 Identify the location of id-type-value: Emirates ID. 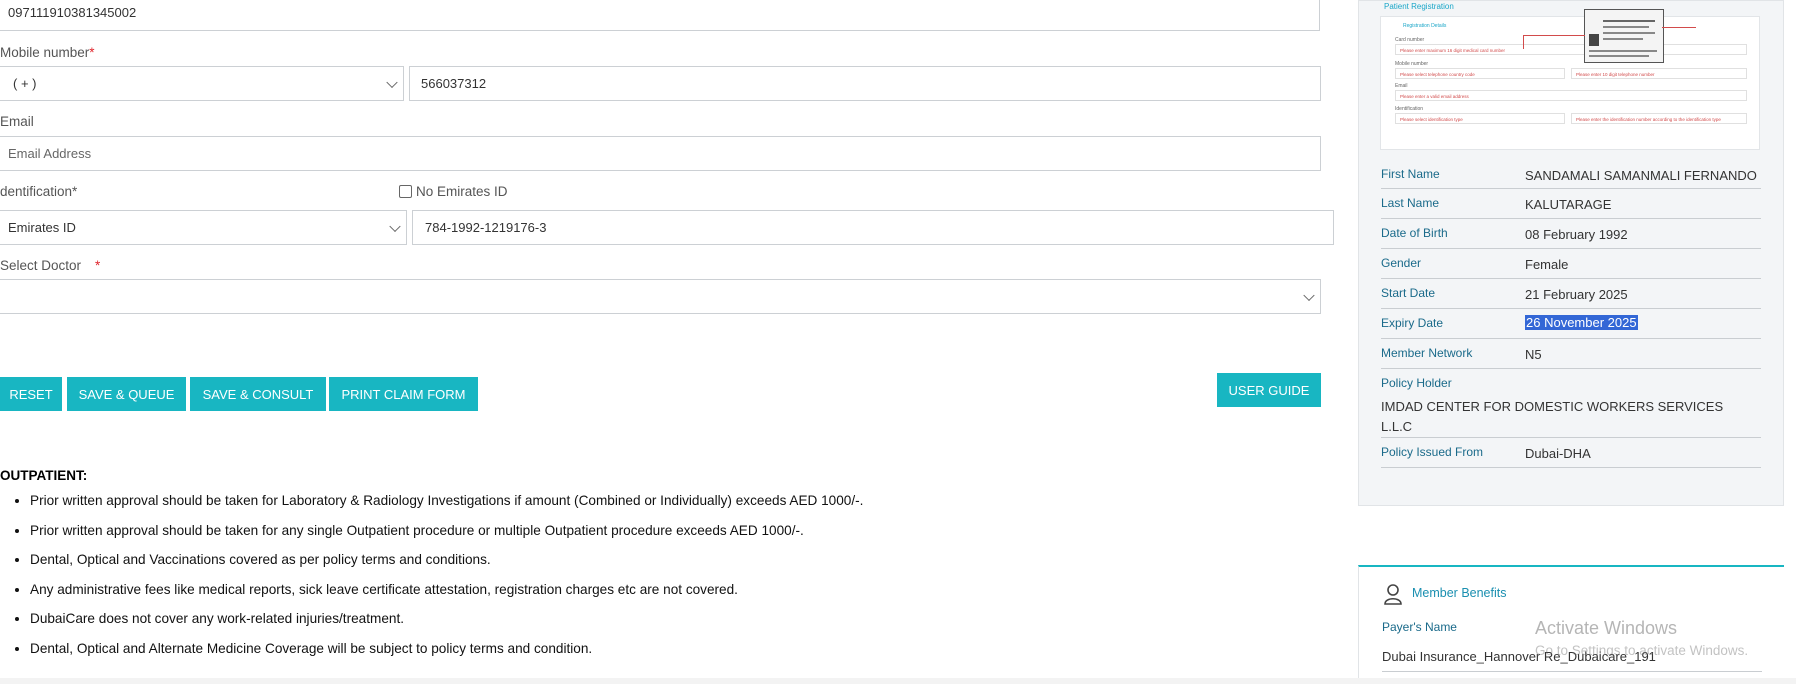
(42, 227).